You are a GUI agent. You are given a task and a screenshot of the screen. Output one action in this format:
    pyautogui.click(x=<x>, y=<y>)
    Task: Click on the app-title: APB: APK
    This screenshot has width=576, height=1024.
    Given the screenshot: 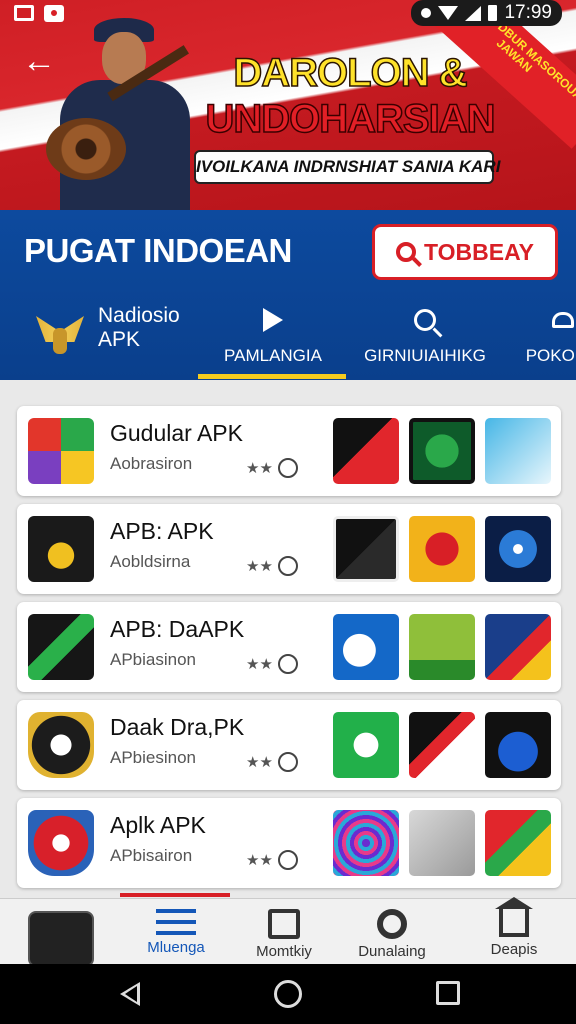 What is the action you would take?
    pyautogui.click(x=162, y=531)
    